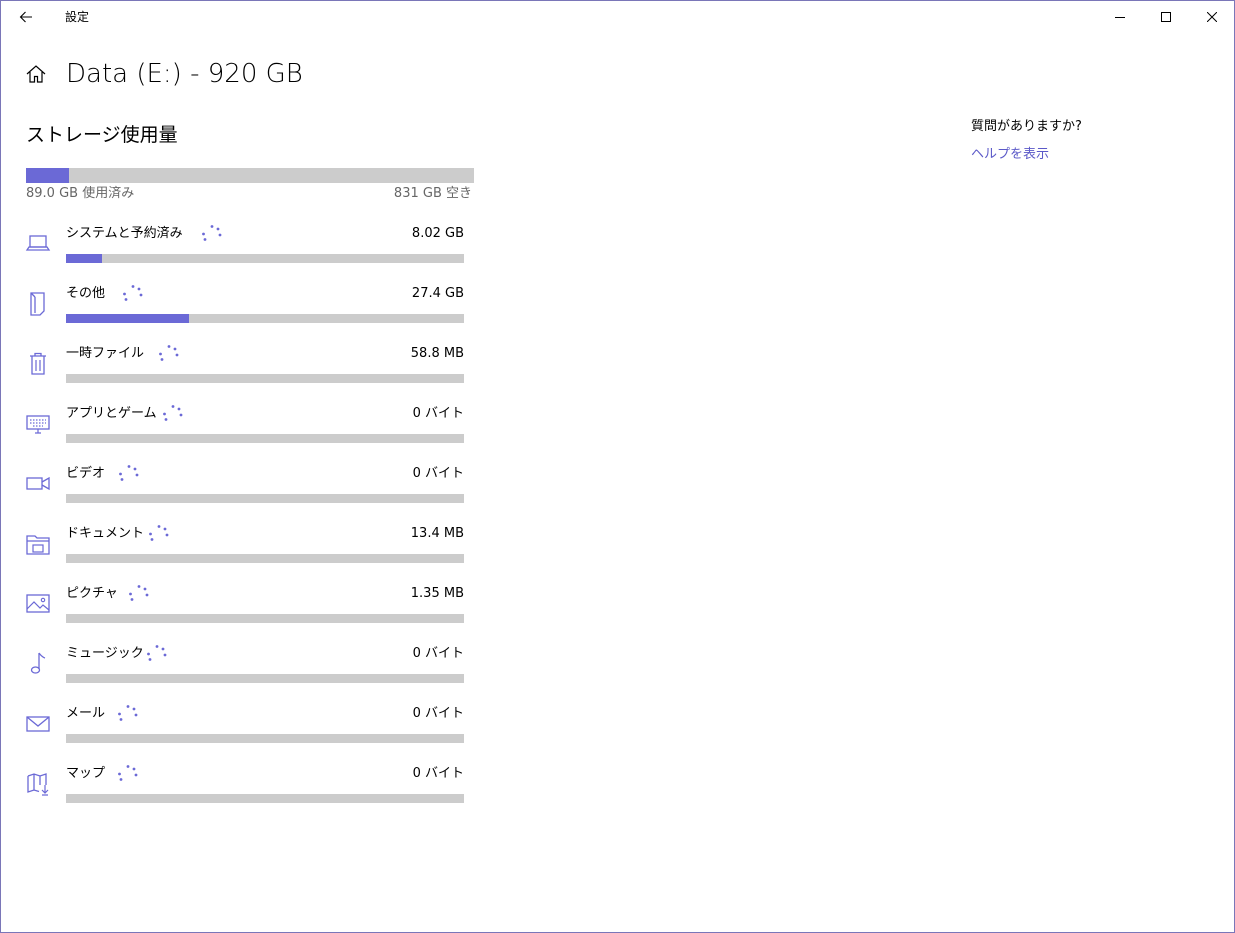  What do you see at coordinates (184, 74) in the screenshot?
I see `page-title: Data (E:) - 920 GB` at bounding box center [184, 74].